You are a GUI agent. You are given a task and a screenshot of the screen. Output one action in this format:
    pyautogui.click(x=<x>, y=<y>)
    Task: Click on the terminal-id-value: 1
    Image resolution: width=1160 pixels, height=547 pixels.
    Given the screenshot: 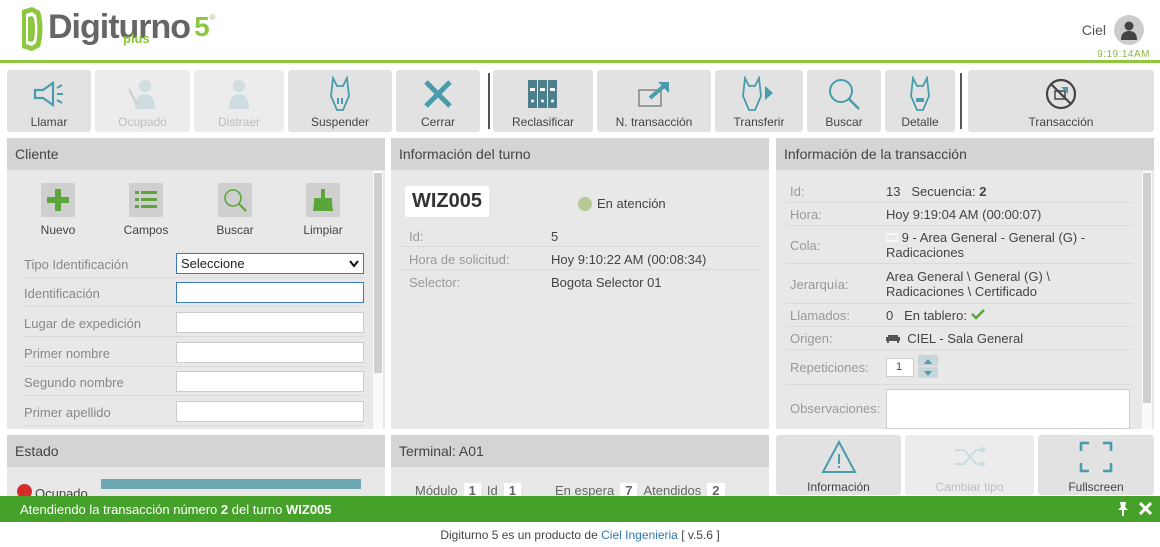 What is the action you would take?
    pyautogui.click(x=512, y=489)
    